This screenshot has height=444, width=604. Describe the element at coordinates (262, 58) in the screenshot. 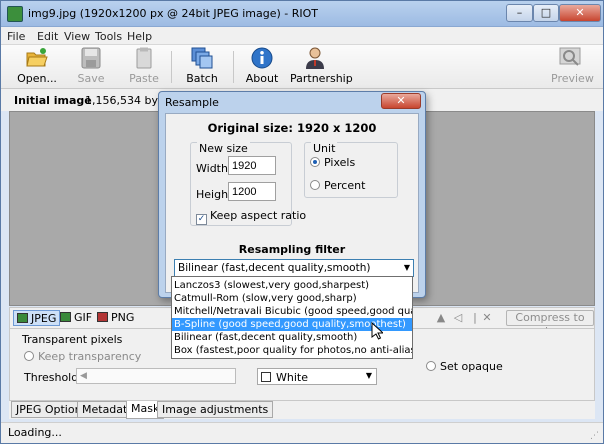

I see `info-icon` at that location.